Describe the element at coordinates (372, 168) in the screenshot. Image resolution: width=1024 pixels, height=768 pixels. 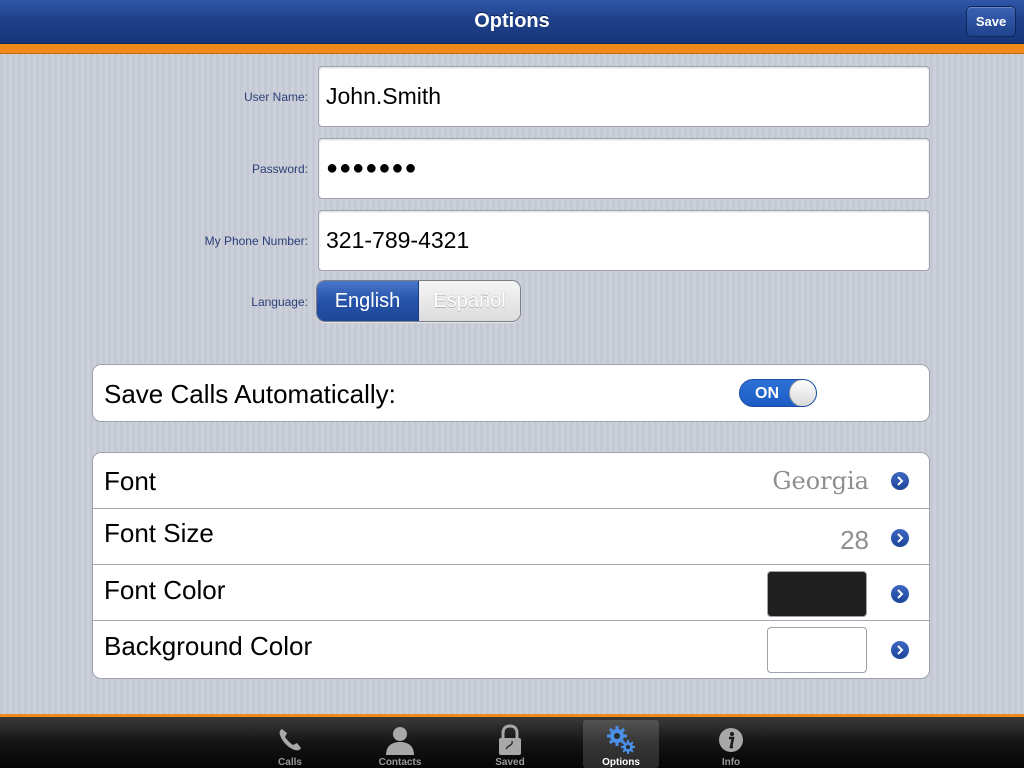
I see `password-value: ●●●●●●●` at that location.